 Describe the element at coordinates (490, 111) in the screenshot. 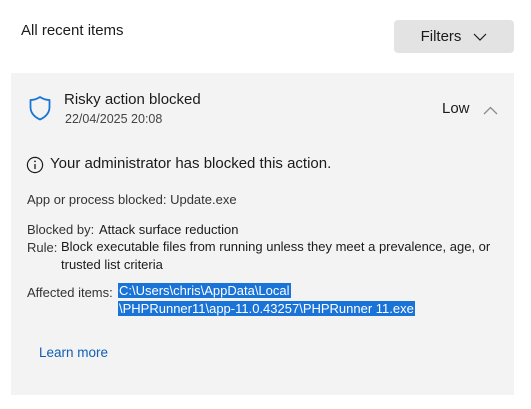

I see `chevron-up-icon` at that location.